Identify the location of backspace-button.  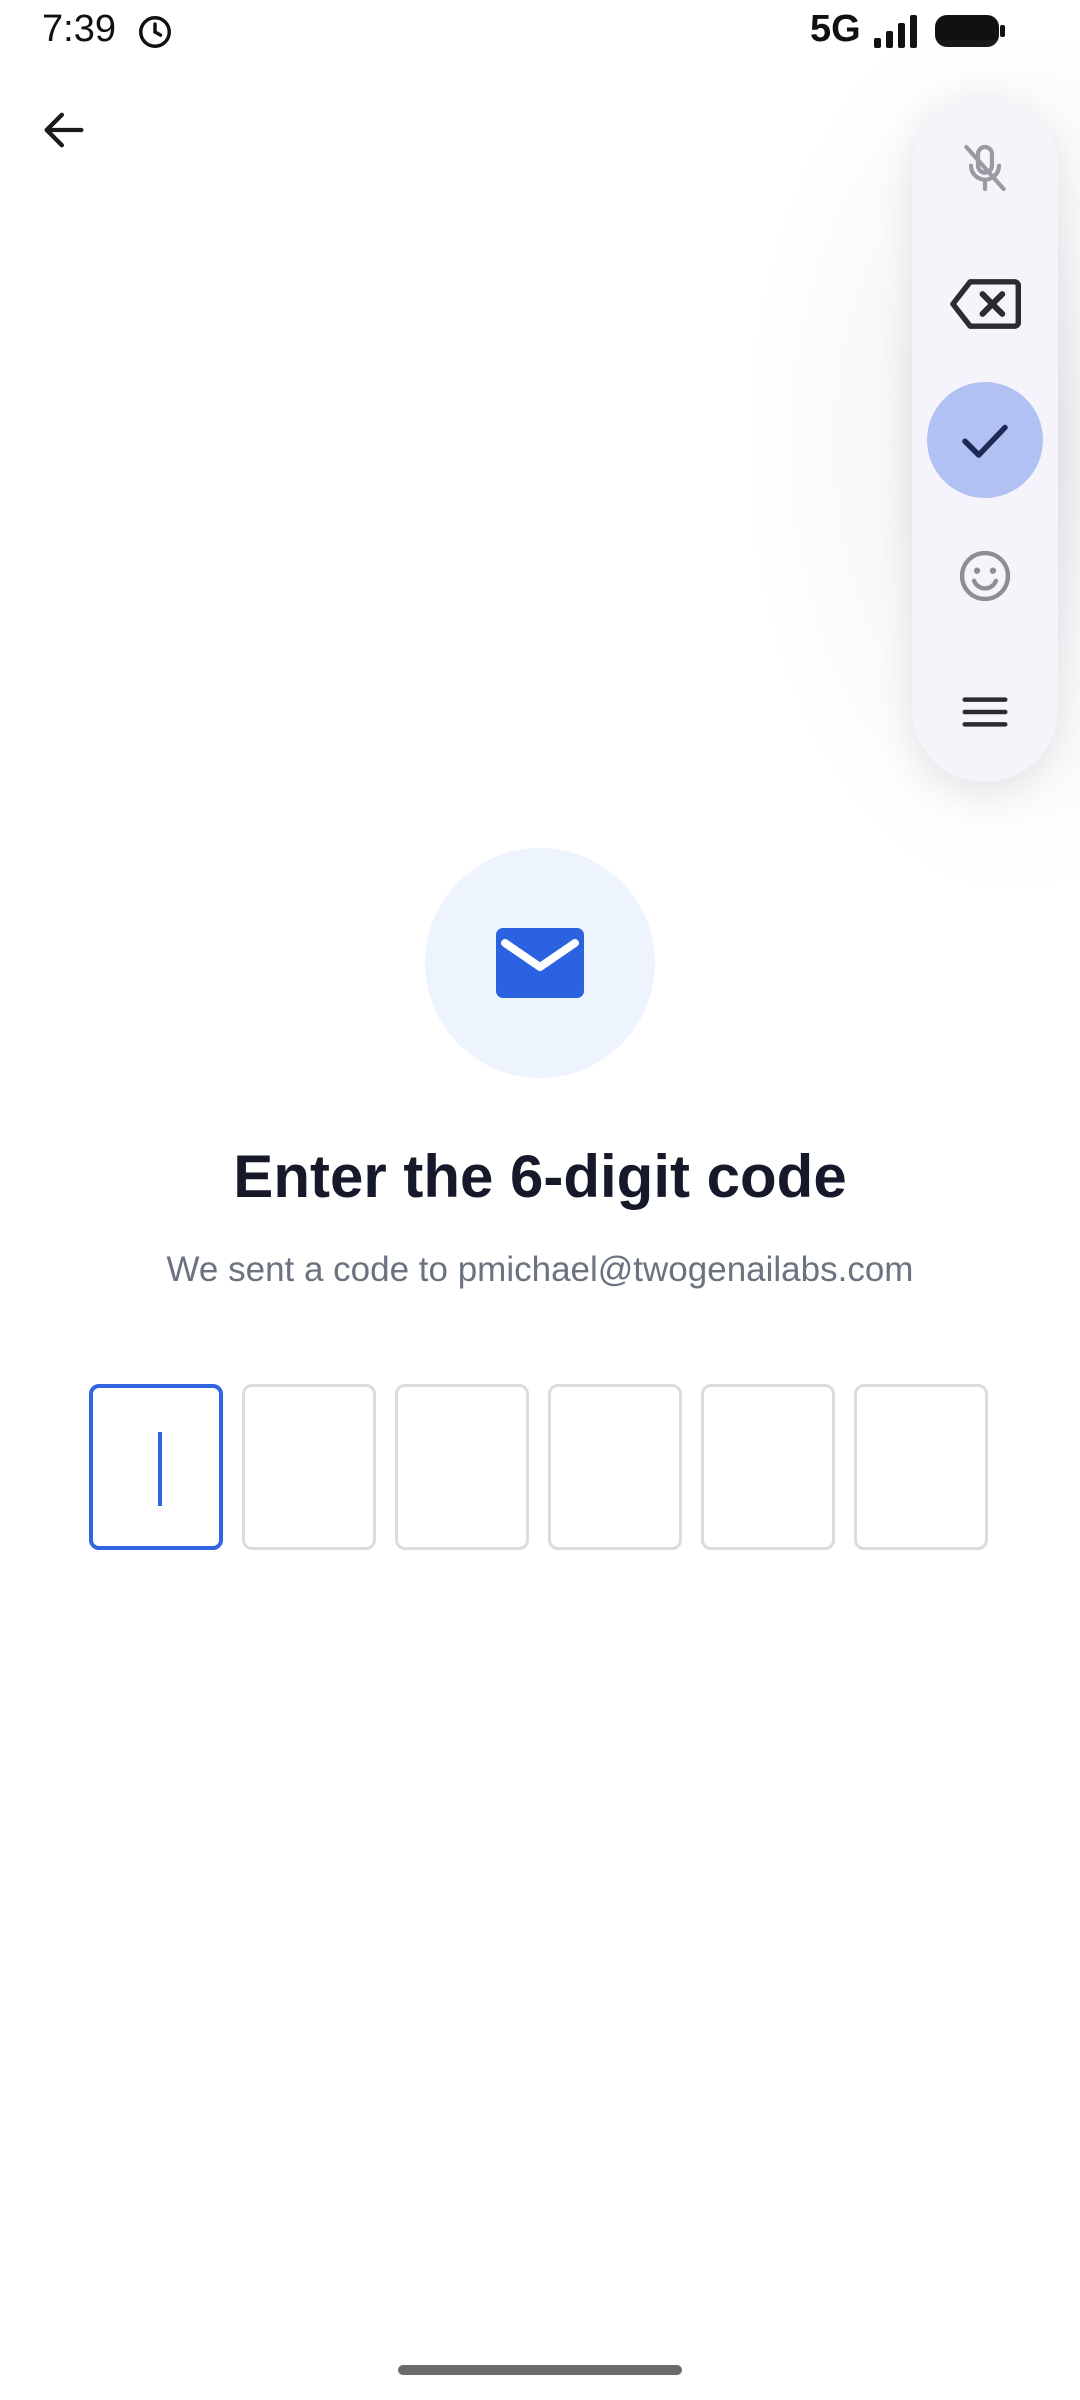
(985, 304).